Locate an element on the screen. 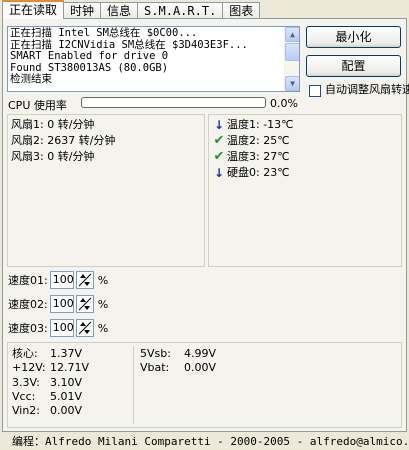 Image resolution: width=409 pixels, height=450 pixels. cpu-usage-label: CPU 使用率 is located at coordinates (37, 105).